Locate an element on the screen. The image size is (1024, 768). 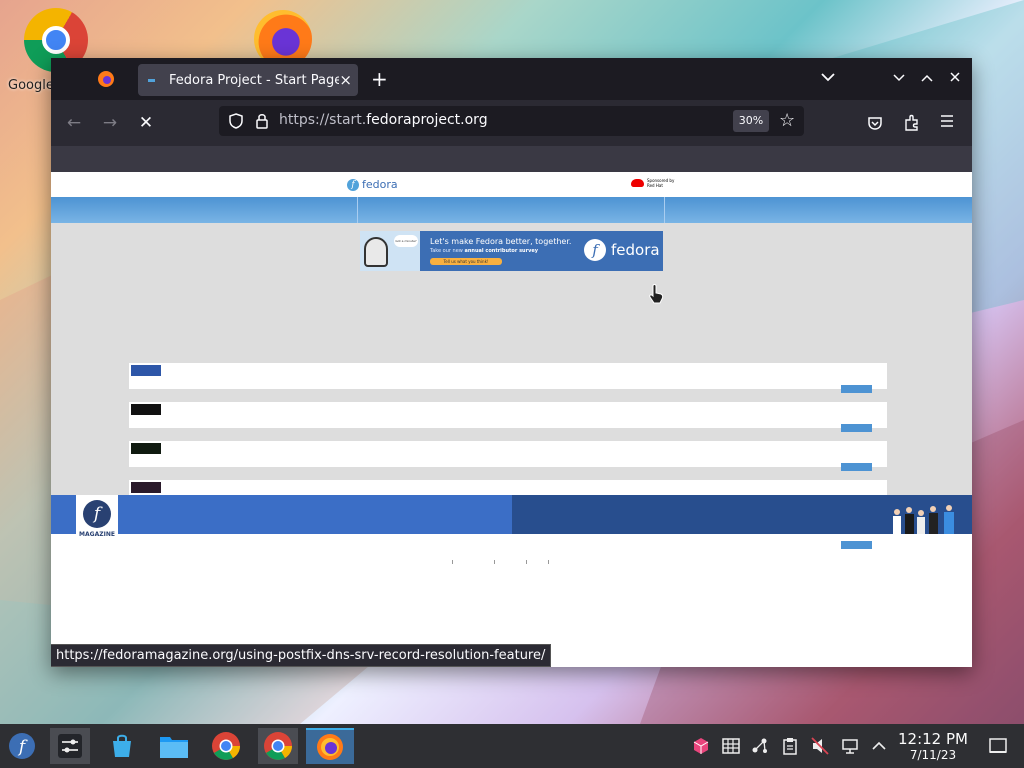
fedora-magazine-logo: f MAGAZINE is located at coordinates (97, 521).